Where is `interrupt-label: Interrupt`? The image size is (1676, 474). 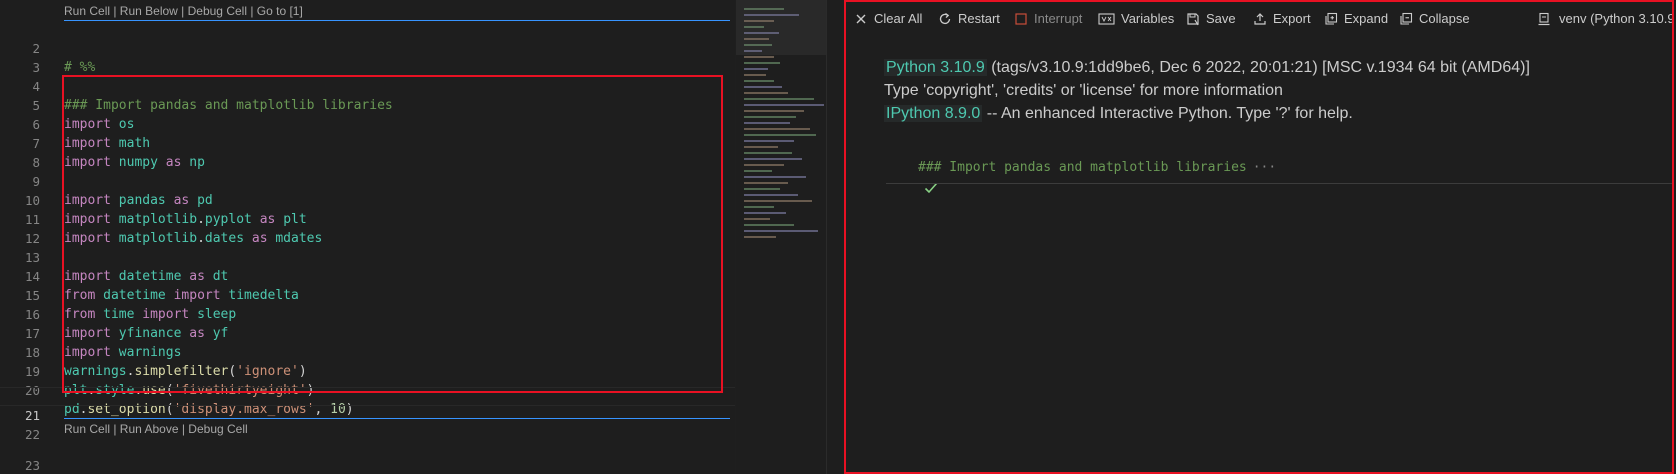 interrupt-label: Interrupt is located at coordinates (1058, 18).